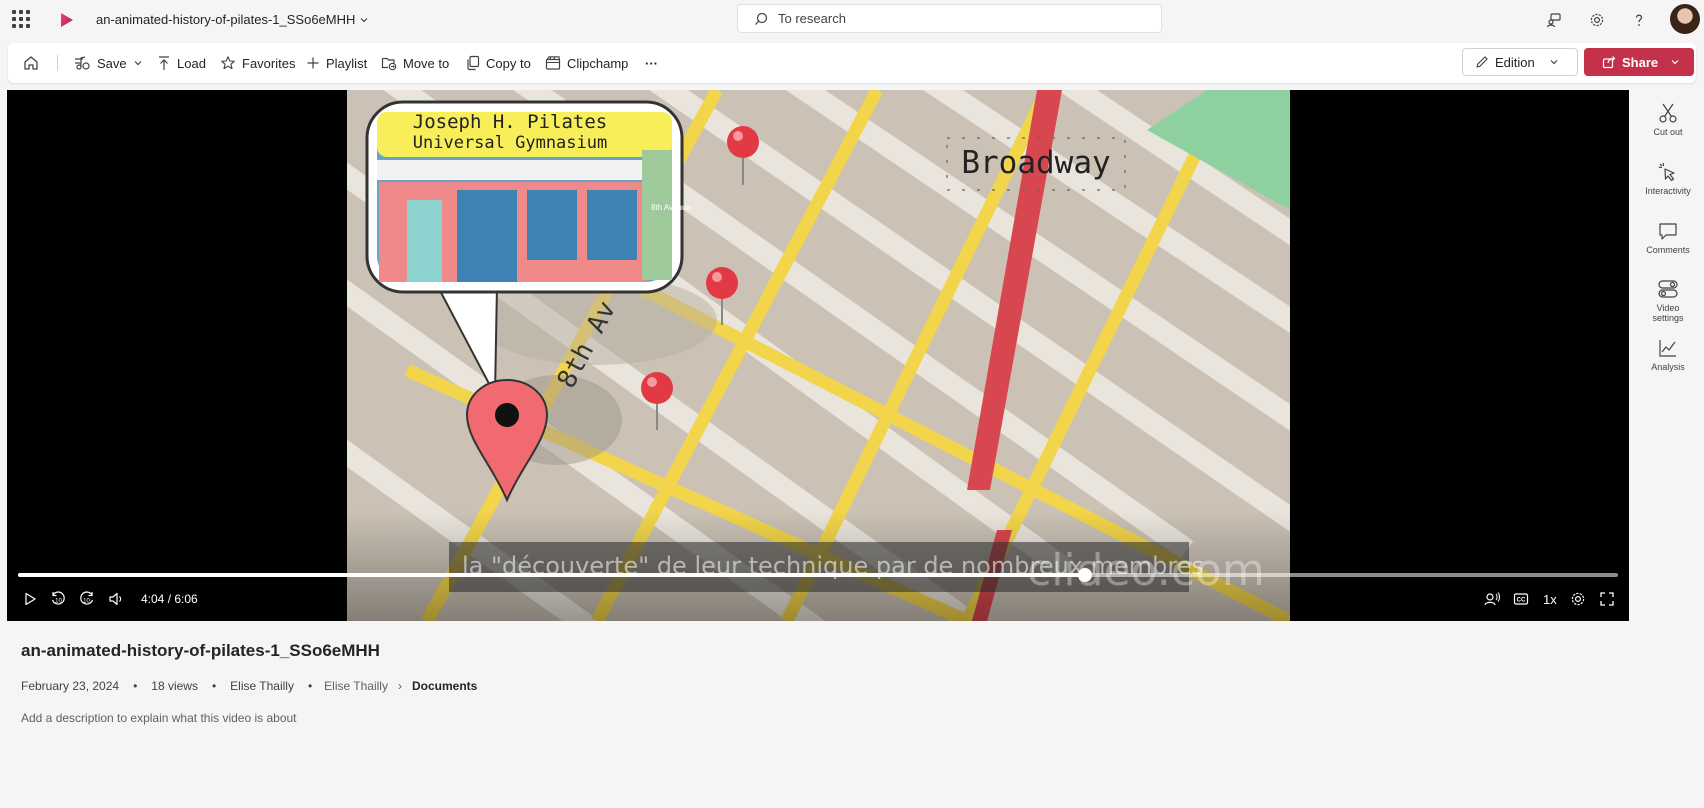 Image resolution: width=1704 pixels, height=808 pixels. I want to click on svg-text: CC, so click(1521, 601).